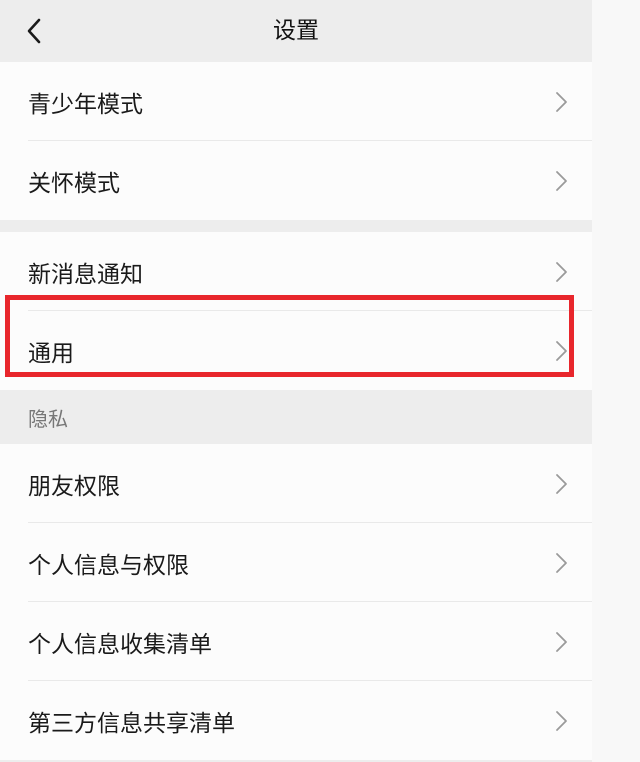 The height and width of the screenshot is (762, 640). Describe the element at coordinates (296, 562) in the screenshot. I see `settings-item-personal-info-permissions: 个人信息与权限` at that location.